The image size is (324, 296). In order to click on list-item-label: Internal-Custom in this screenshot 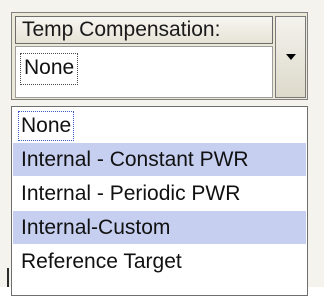, I will do `click(96, 227)`.